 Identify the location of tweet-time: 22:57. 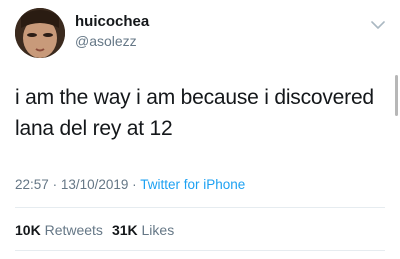
(32, 184).